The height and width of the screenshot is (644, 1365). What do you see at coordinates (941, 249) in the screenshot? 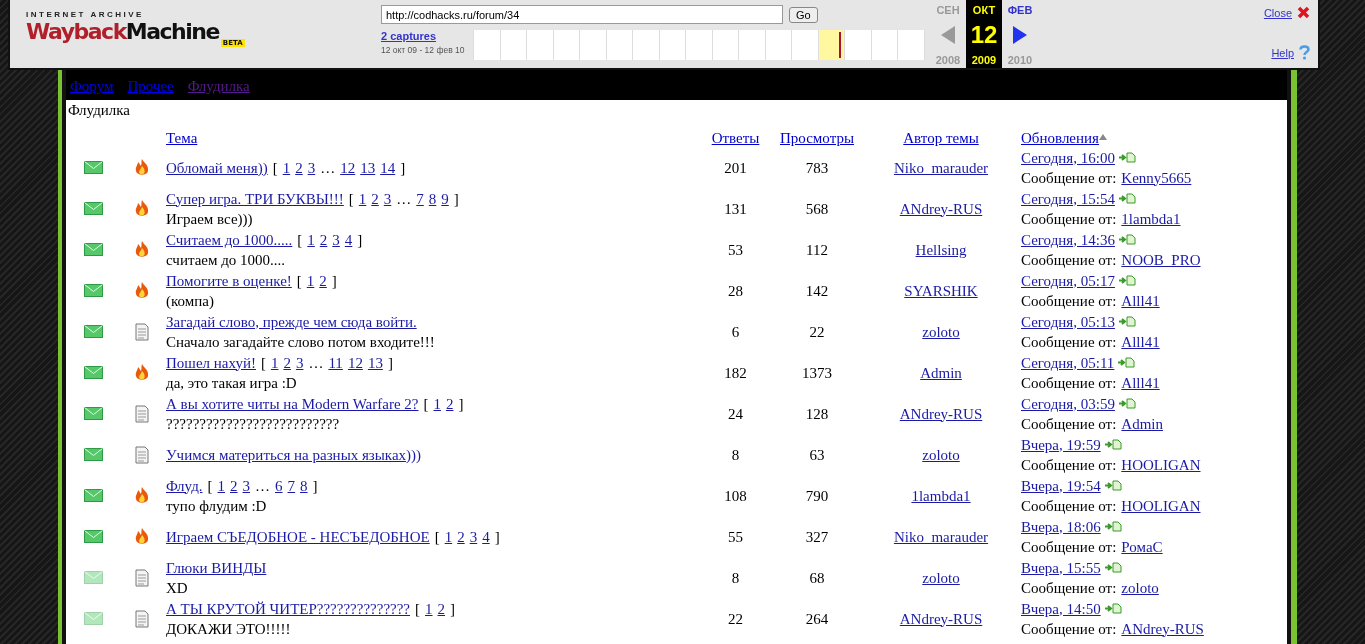
I see `author-link: Hellsing` at bounding box center [941, 249].